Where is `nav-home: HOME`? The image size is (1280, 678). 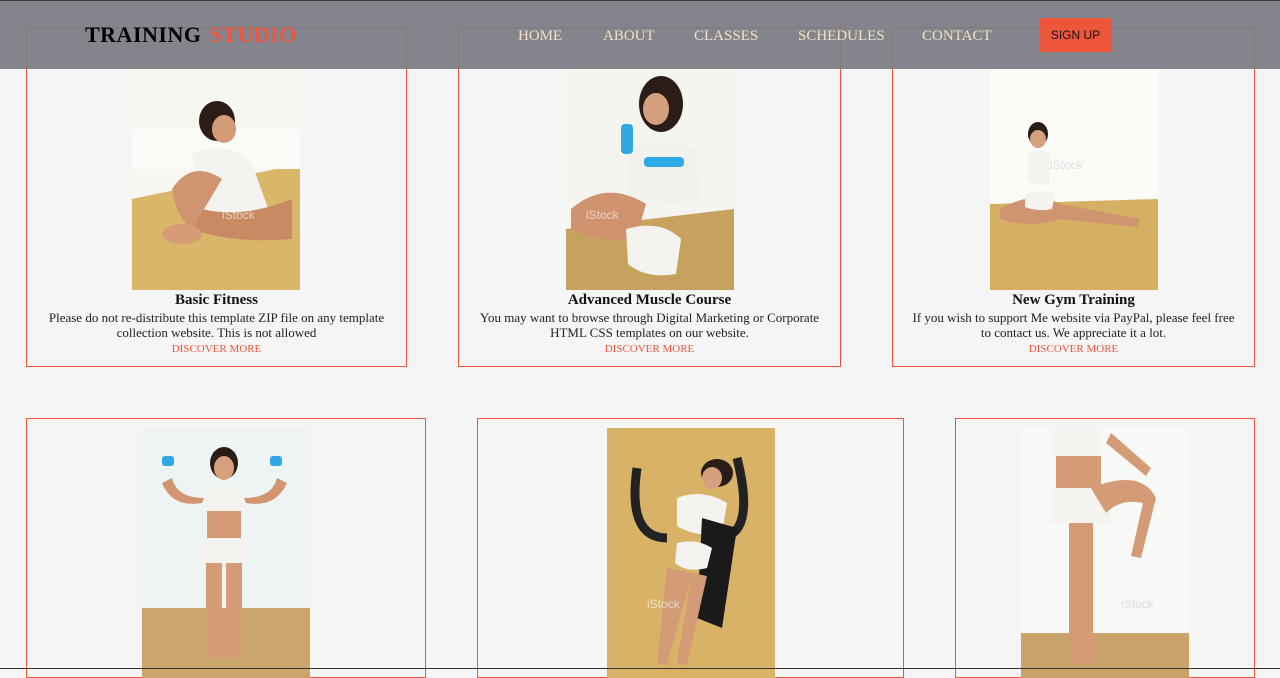 nav-home: HOME is located at coordinates (540, 36).